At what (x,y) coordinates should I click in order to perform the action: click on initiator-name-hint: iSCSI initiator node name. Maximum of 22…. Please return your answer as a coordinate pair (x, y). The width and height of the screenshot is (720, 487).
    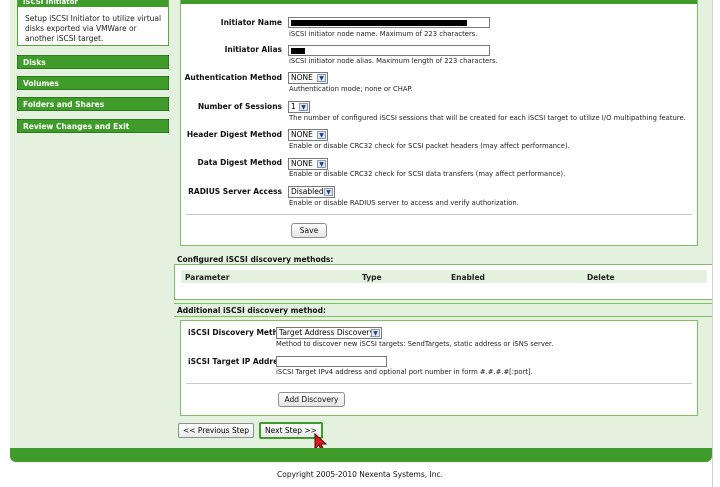
    Looking at the image, I should click on (383, 34).